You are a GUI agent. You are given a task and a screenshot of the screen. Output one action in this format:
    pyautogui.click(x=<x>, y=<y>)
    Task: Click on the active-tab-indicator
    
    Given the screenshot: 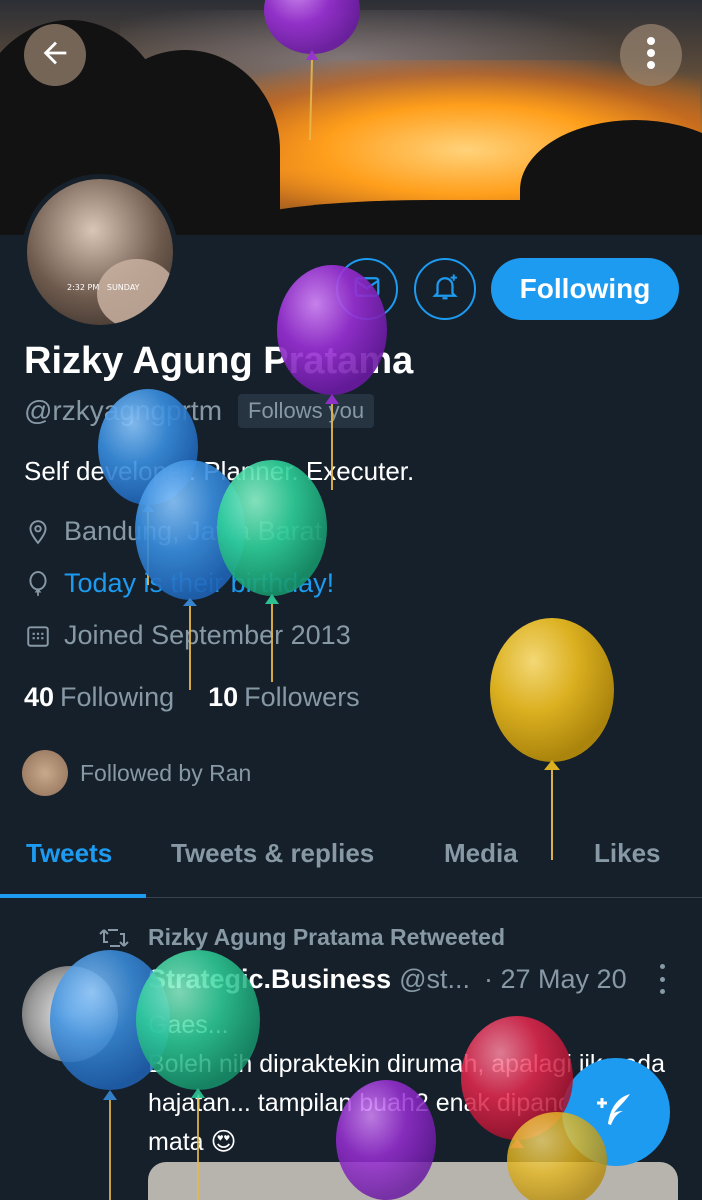 What is the action you would take?
    pyautogui.click(x=73, y=896)
    